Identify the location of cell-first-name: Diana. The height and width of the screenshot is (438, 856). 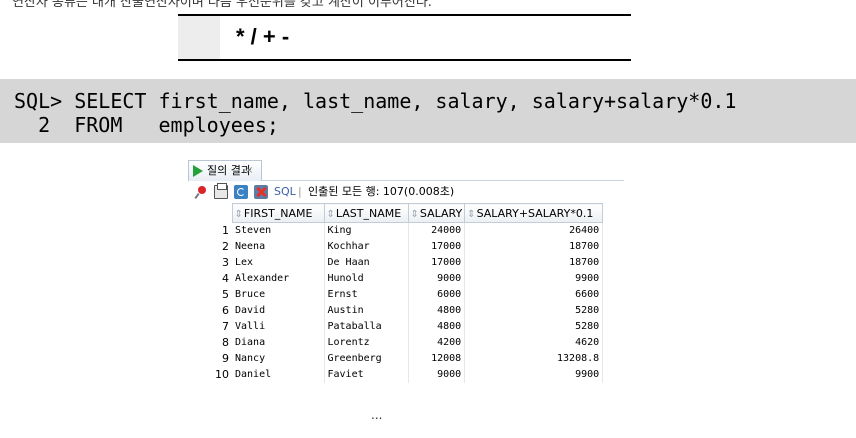
(278, 342).